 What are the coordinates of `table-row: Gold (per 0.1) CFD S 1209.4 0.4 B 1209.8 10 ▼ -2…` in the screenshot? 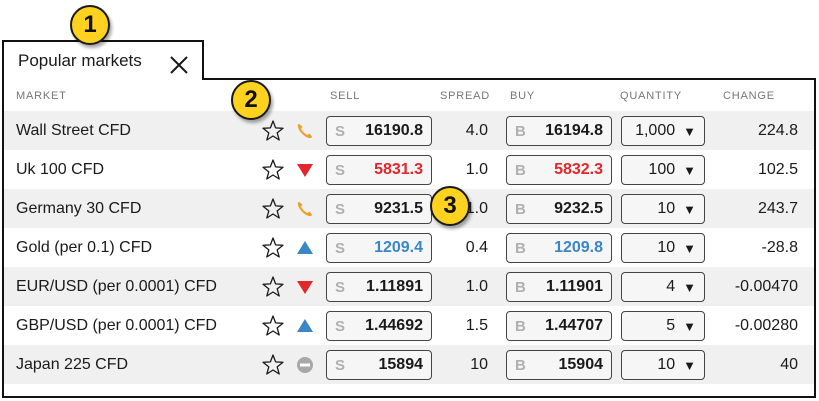 It's located at (409, 247).